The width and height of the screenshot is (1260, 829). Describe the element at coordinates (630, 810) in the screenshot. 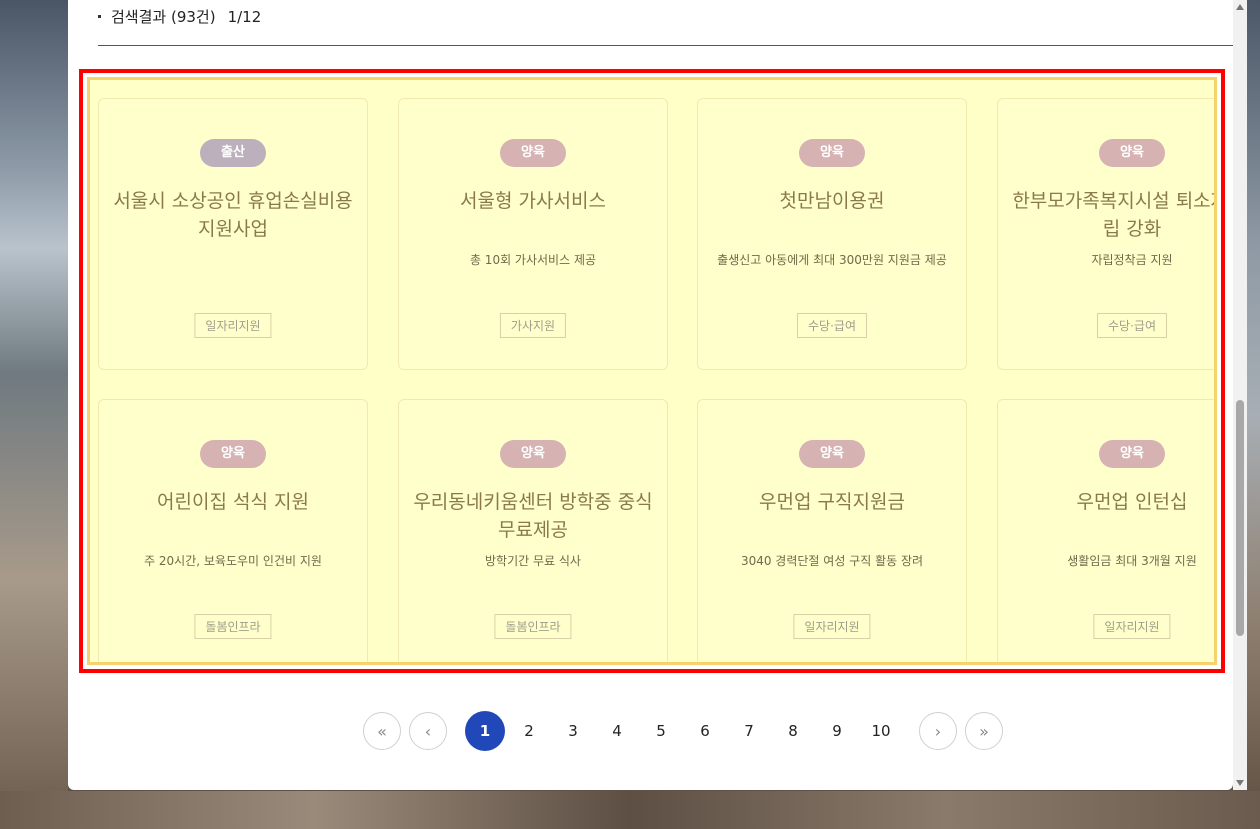

I see `desktop-background-bottom` at that location.